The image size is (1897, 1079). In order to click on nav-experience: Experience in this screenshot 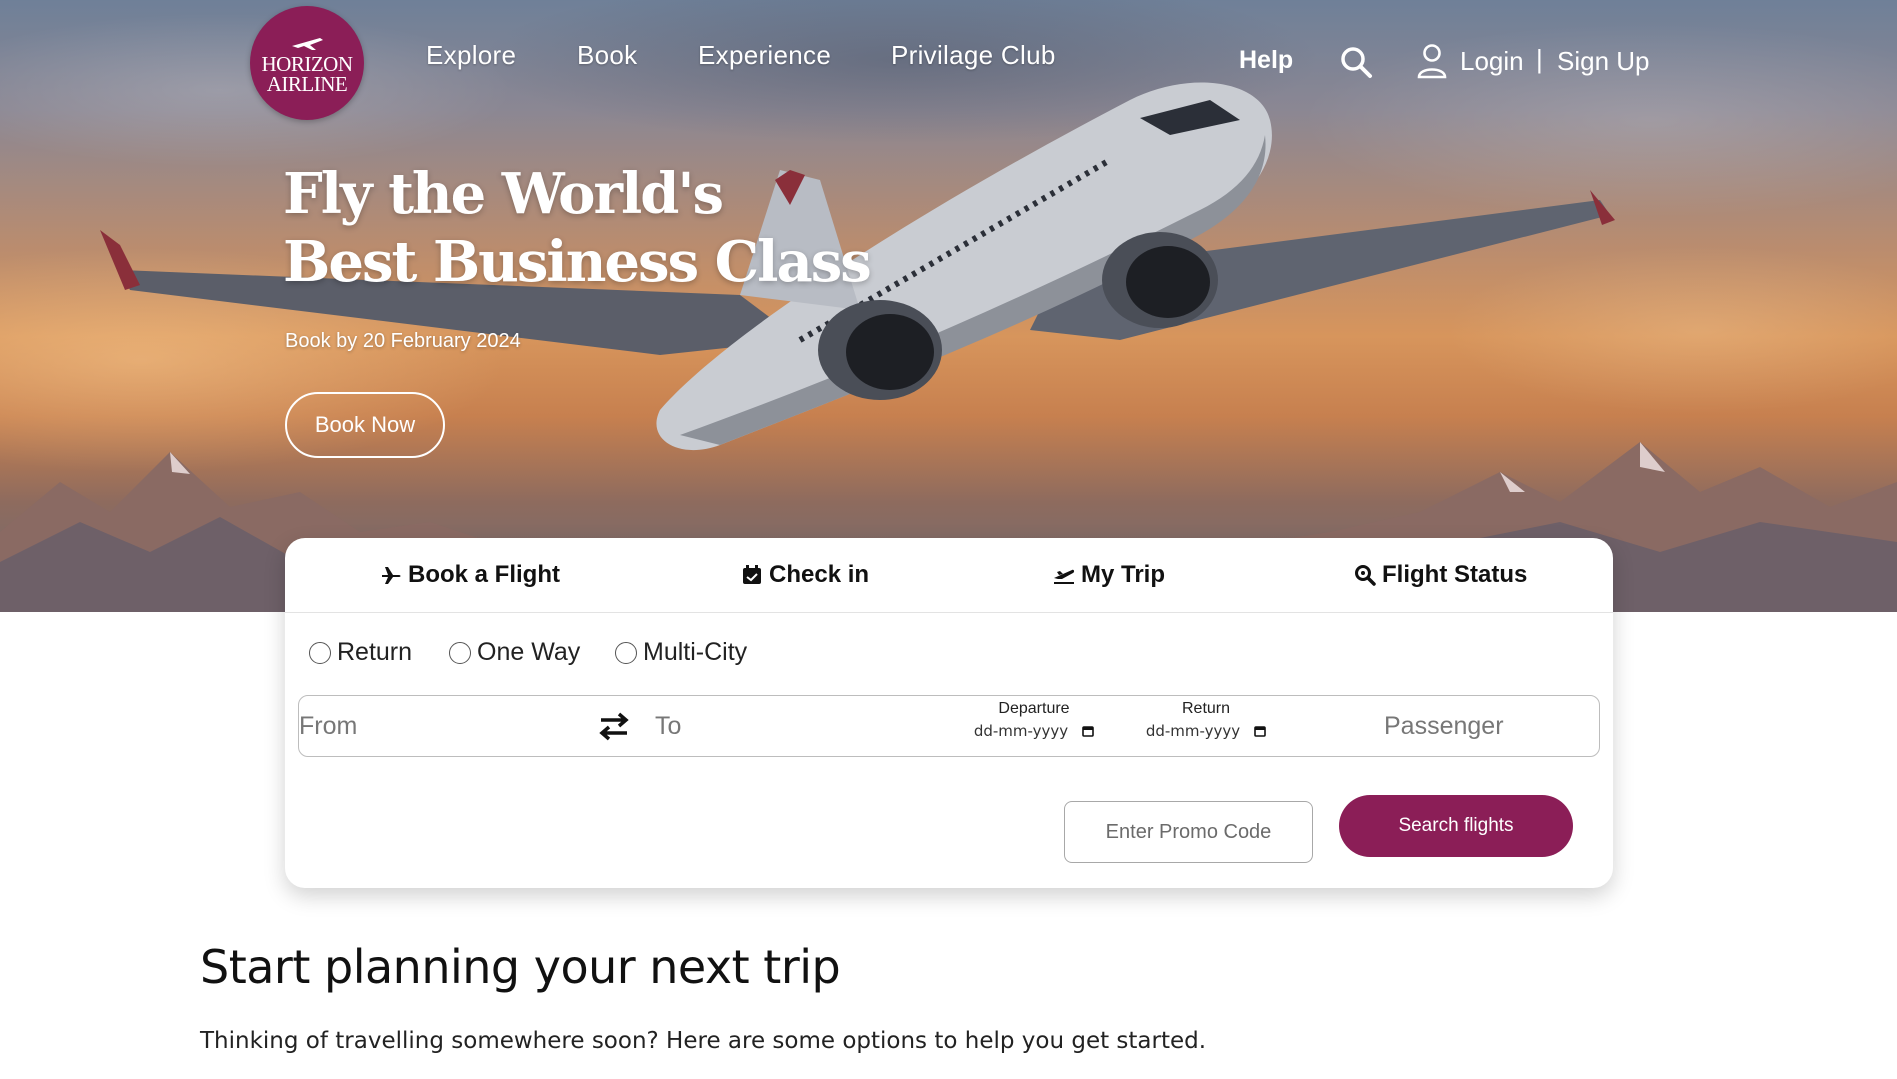, I will do `click(764, 55)`.